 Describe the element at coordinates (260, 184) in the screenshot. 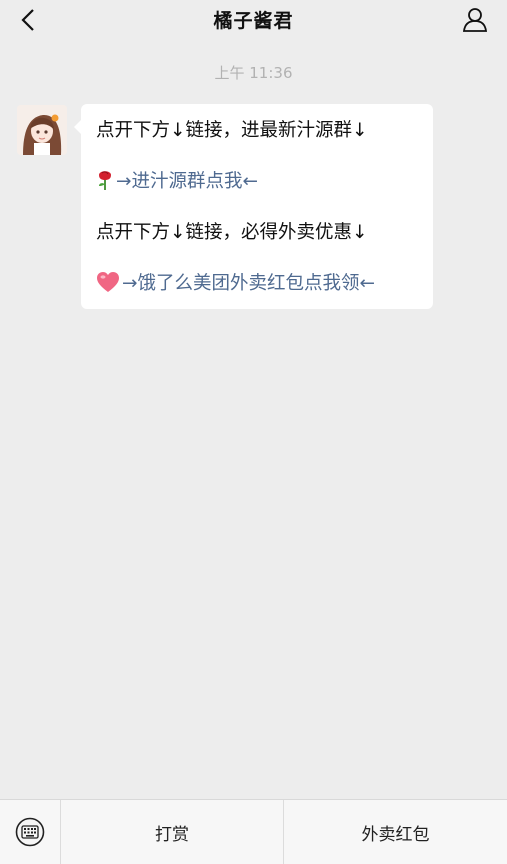

I see `group-link-line: →进汁源群点我←` at that location.